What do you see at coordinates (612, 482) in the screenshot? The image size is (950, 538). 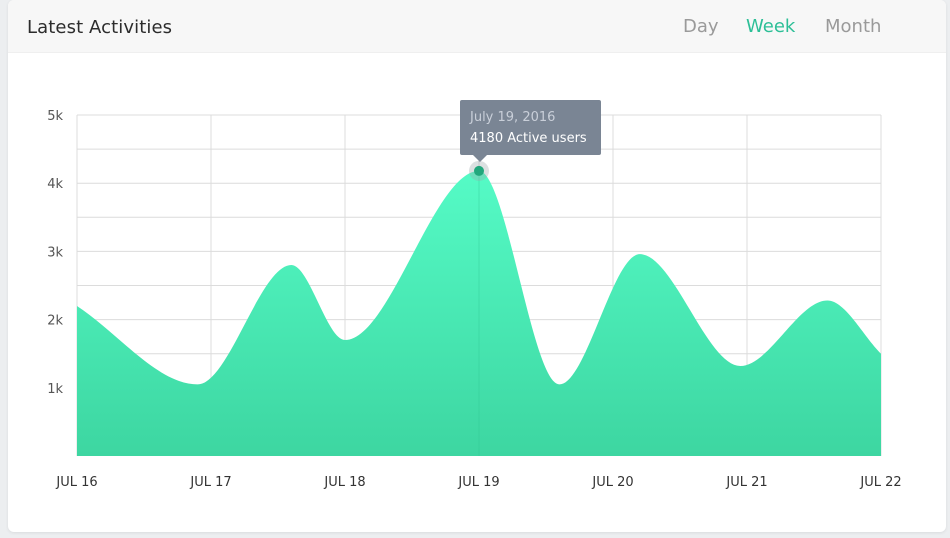 I see `x-tick-label: JUL 20` at bounding box center [612, 482].